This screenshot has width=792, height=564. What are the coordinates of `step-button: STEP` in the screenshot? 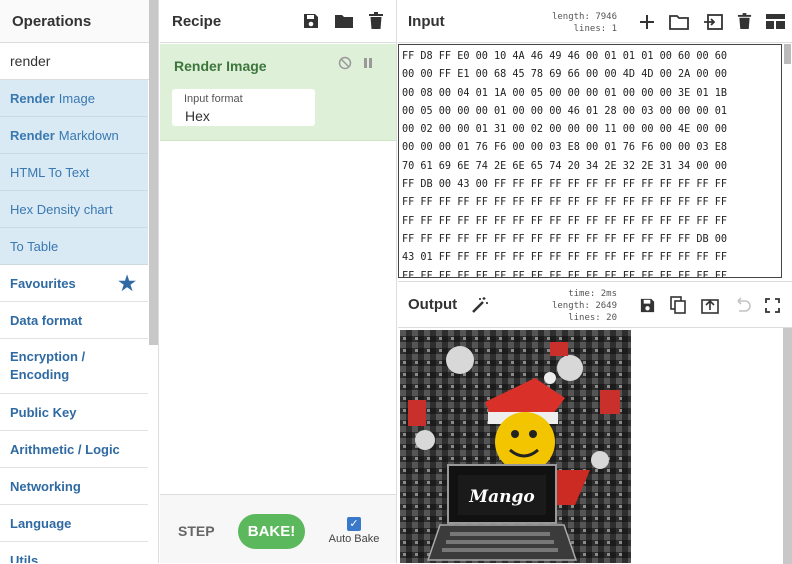 It's located at (196, 531).